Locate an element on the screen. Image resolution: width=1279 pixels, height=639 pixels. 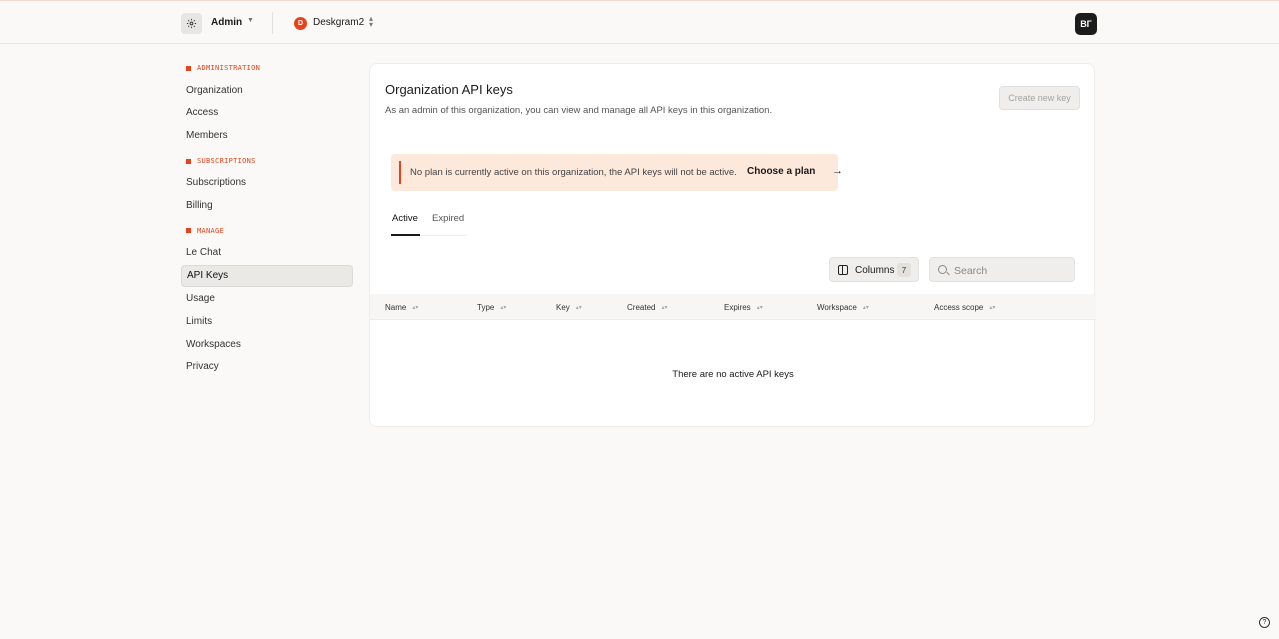
columns-count-badge: 7 is located at coordinates (904, 270).